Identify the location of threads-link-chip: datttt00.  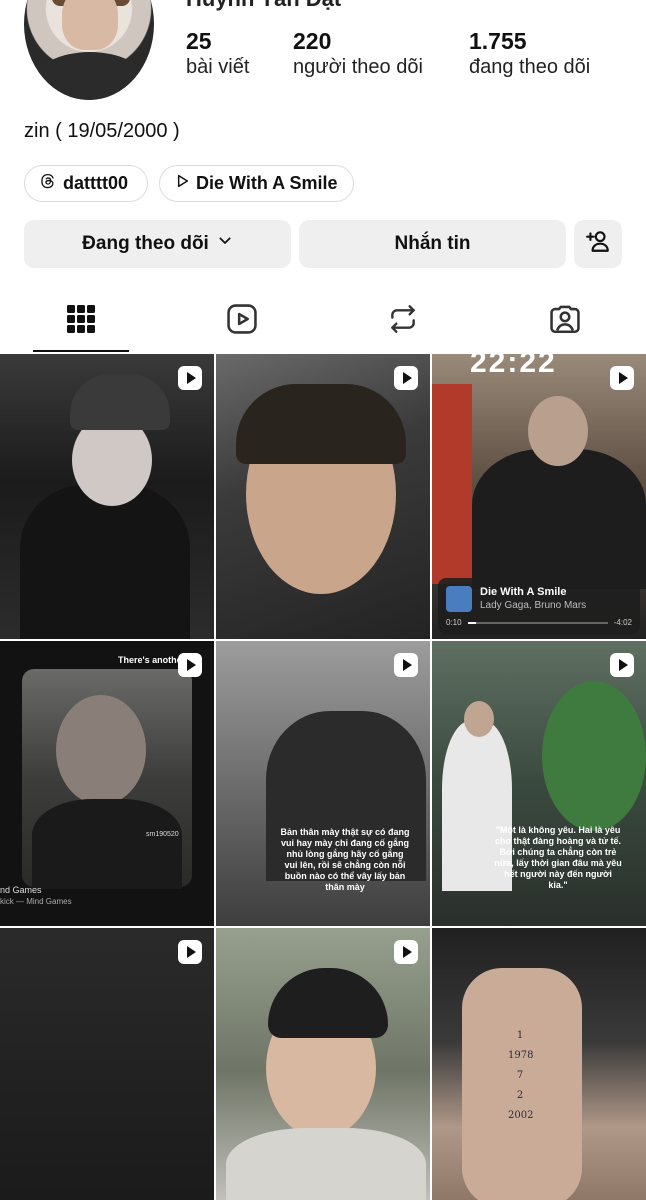
(86, 183).